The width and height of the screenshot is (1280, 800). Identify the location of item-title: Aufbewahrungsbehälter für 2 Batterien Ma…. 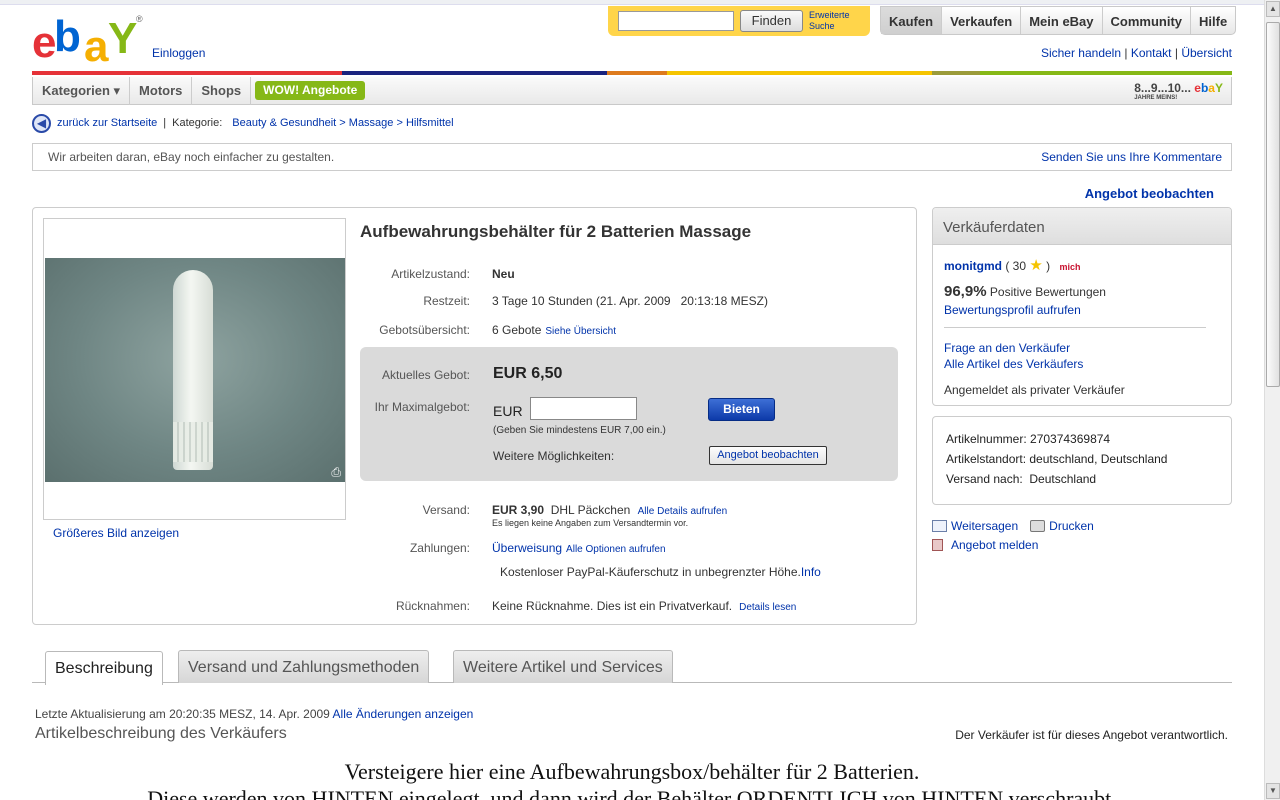
(556, 231).